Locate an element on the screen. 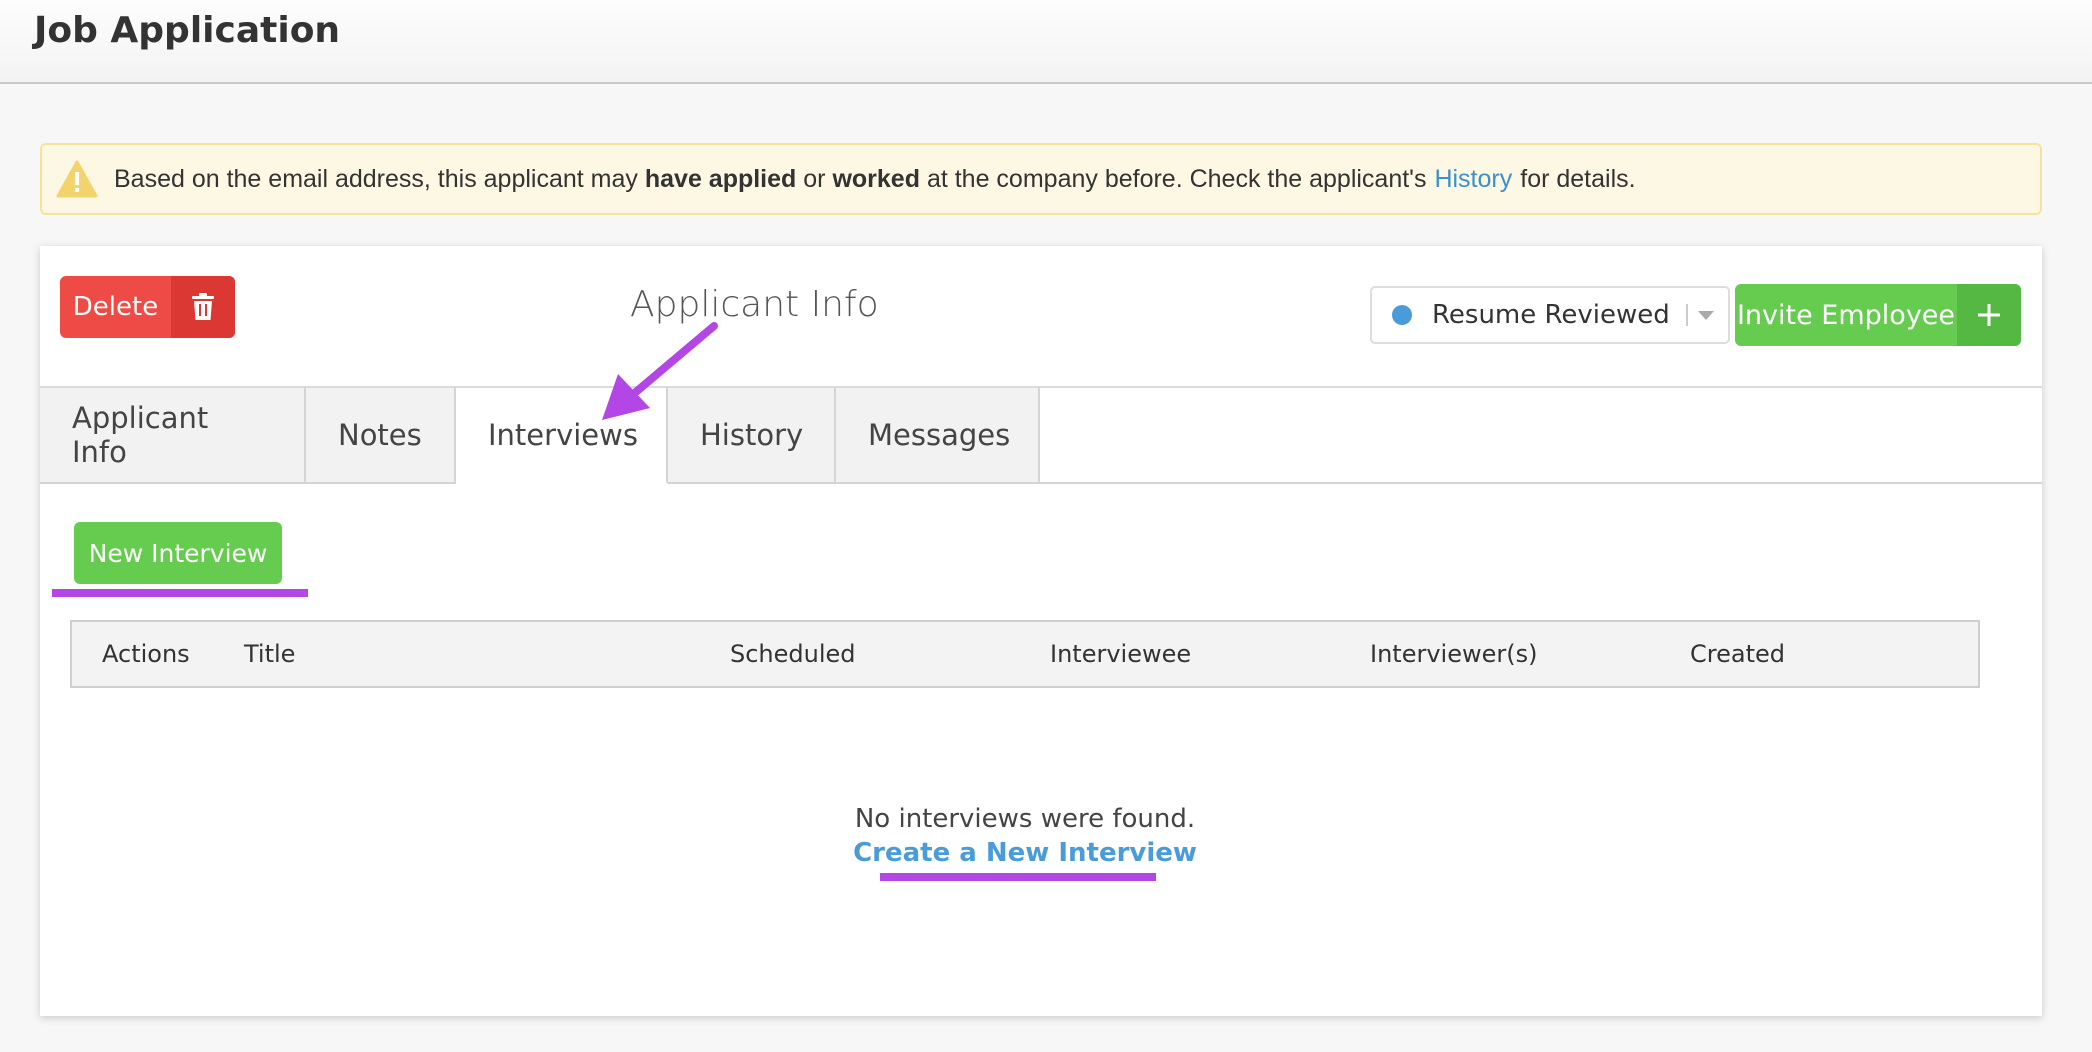  create-interview-link-wrap: Create a New Interview is located at coordinates (1025, 853).